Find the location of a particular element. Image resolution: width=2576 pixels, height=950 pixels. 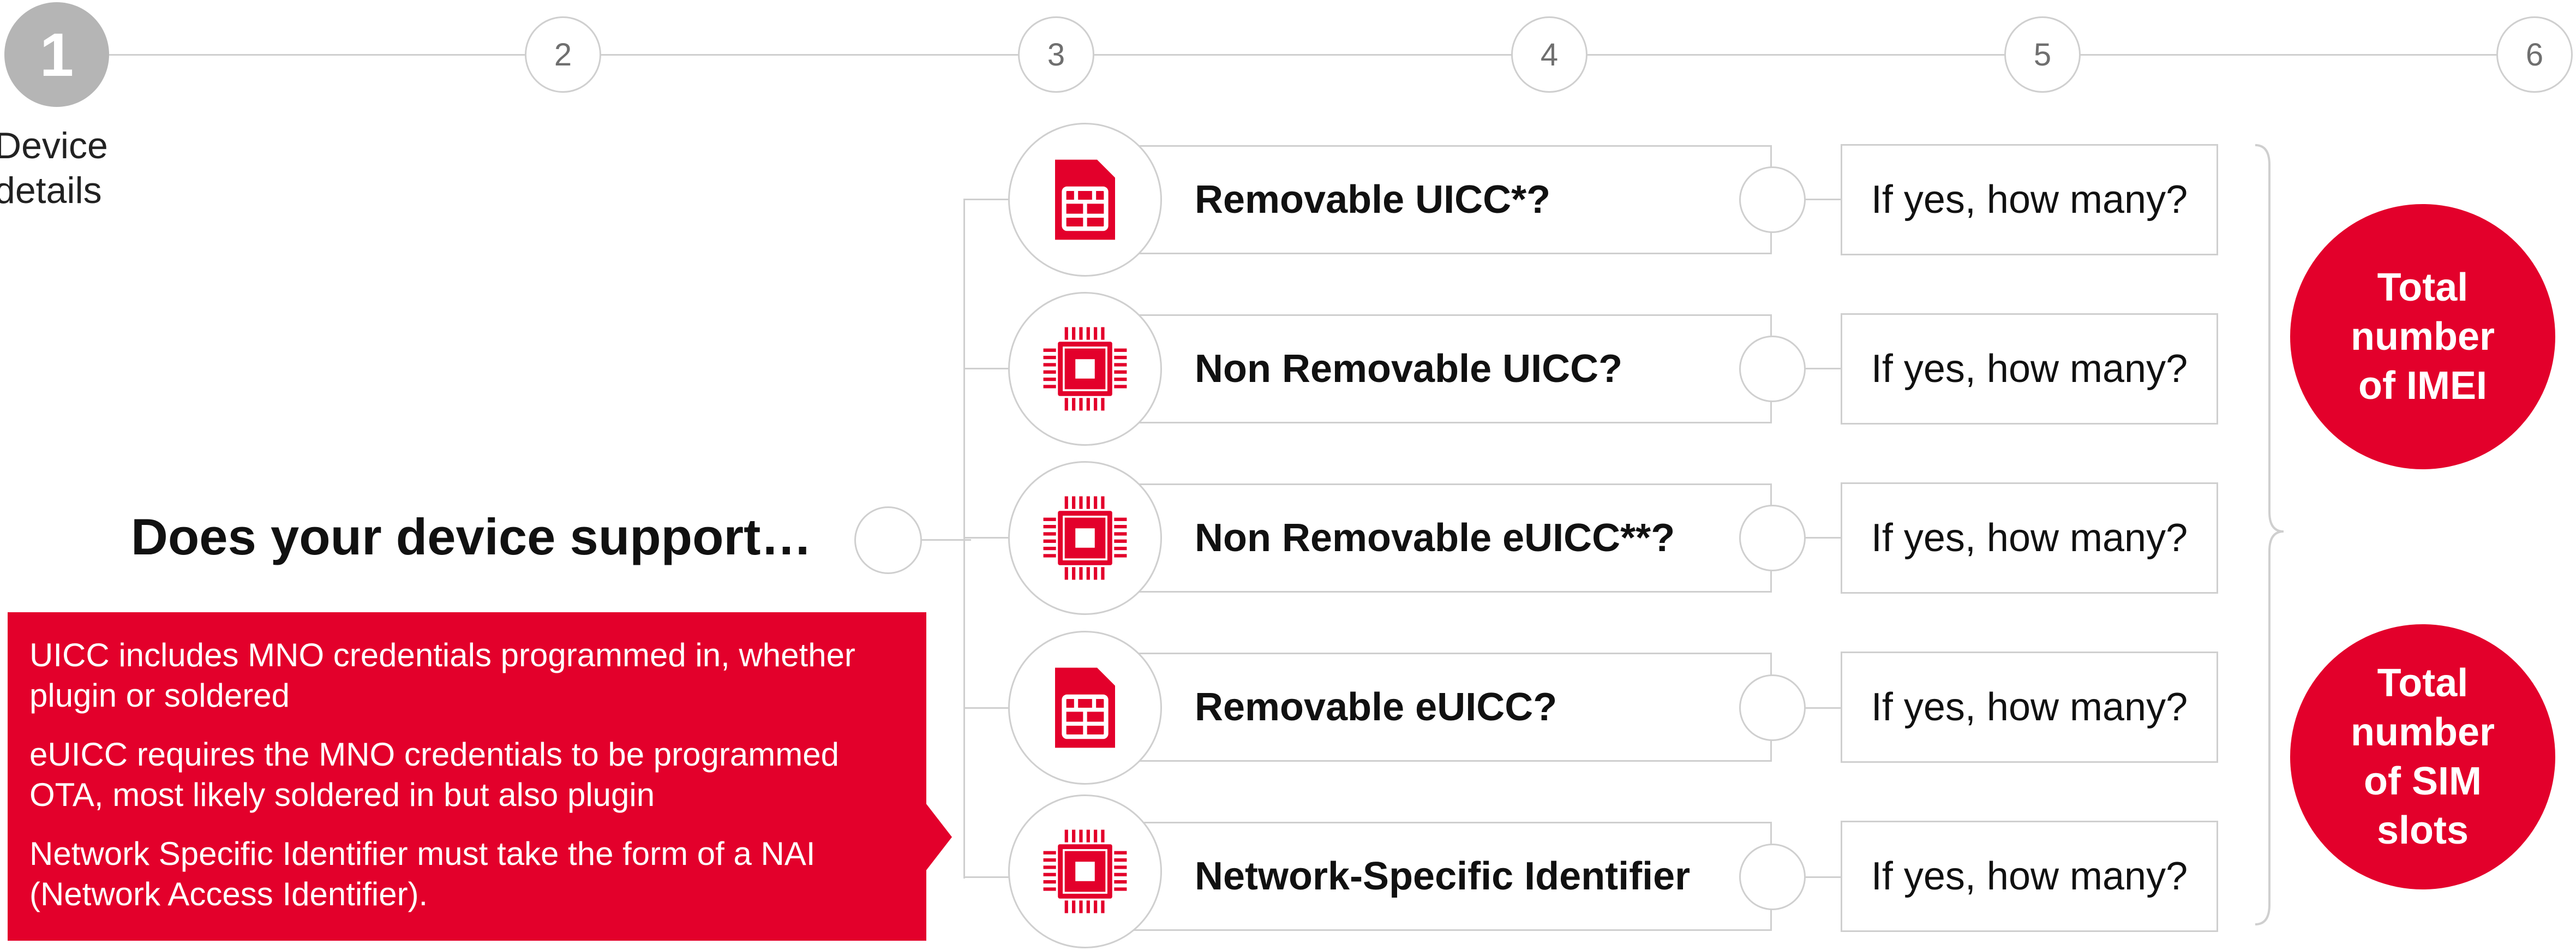

answer-4-connector is located at coordinates (1824, 708).